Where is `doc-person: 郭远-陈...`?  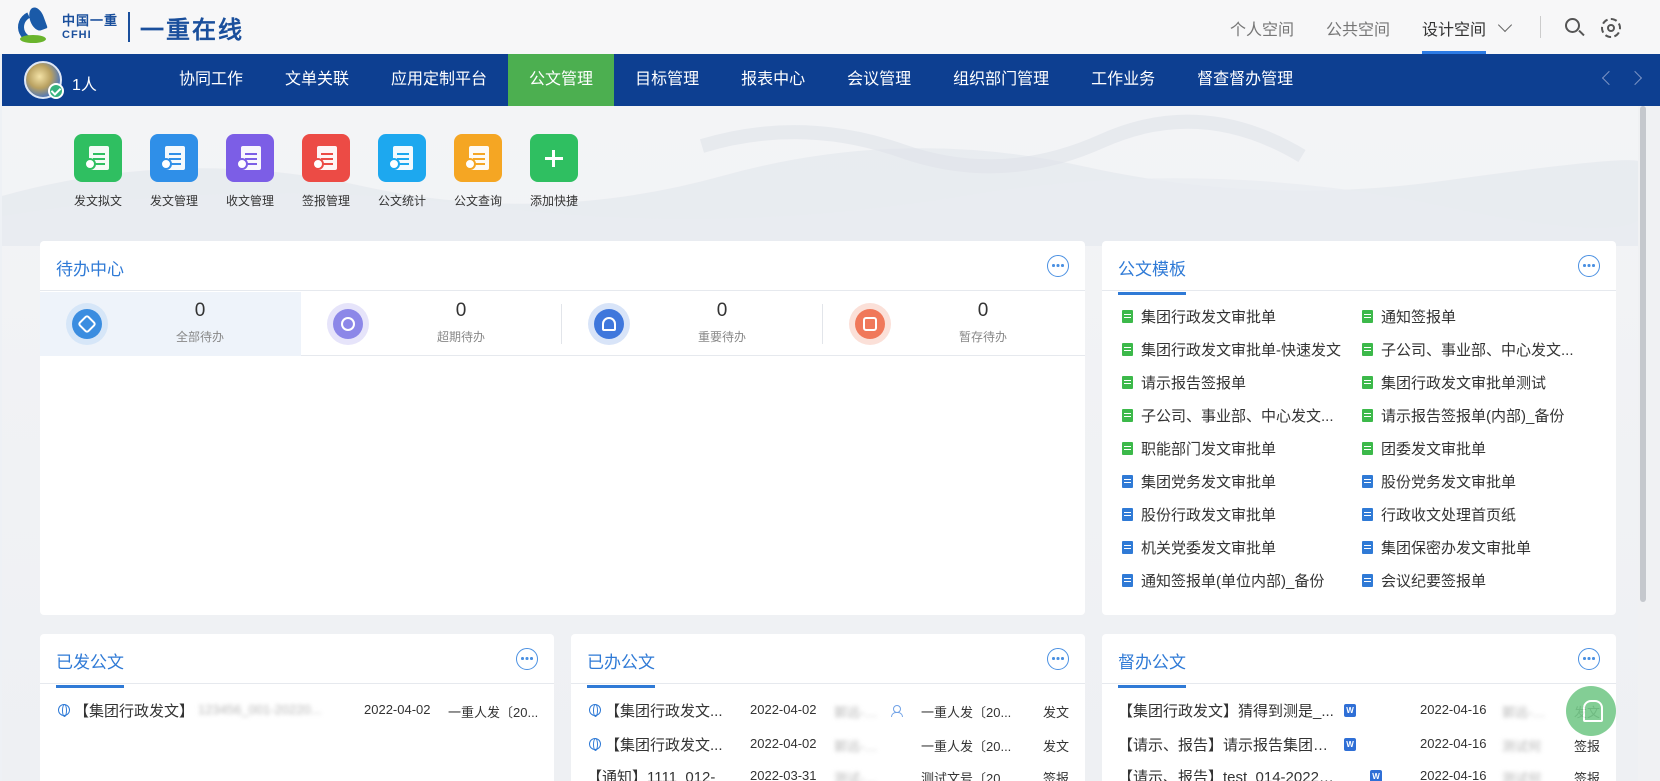
doc-person: 郭远-陈... is located at coordinates (1525, 712).